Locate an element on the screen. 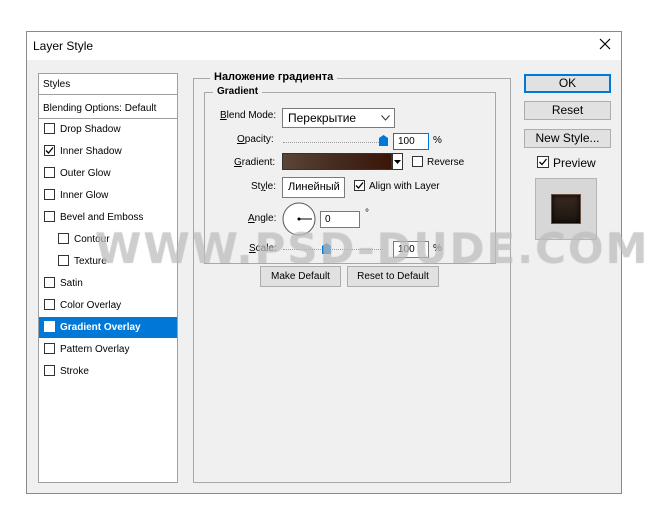 The width and height of the screenshot is (650, 529). opacity-unit: % is located at coordinates (437, 140).